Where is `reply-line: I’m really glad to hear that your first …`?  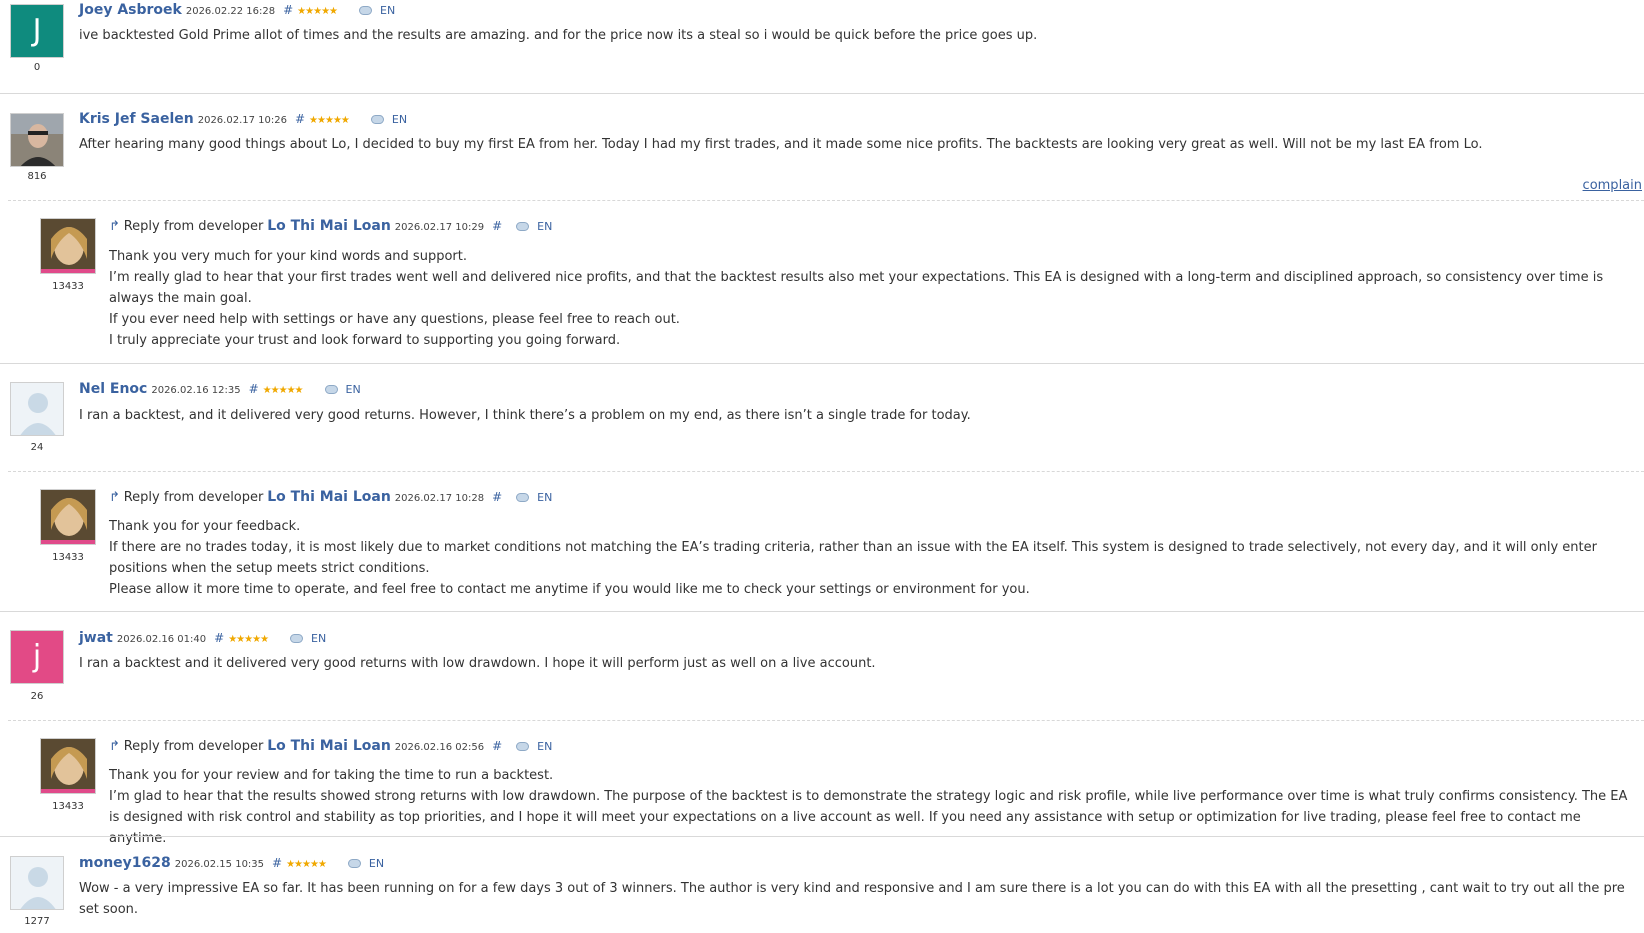
reply-line: I’m really glad to hear that your first … is located at coordinates (856, 288).